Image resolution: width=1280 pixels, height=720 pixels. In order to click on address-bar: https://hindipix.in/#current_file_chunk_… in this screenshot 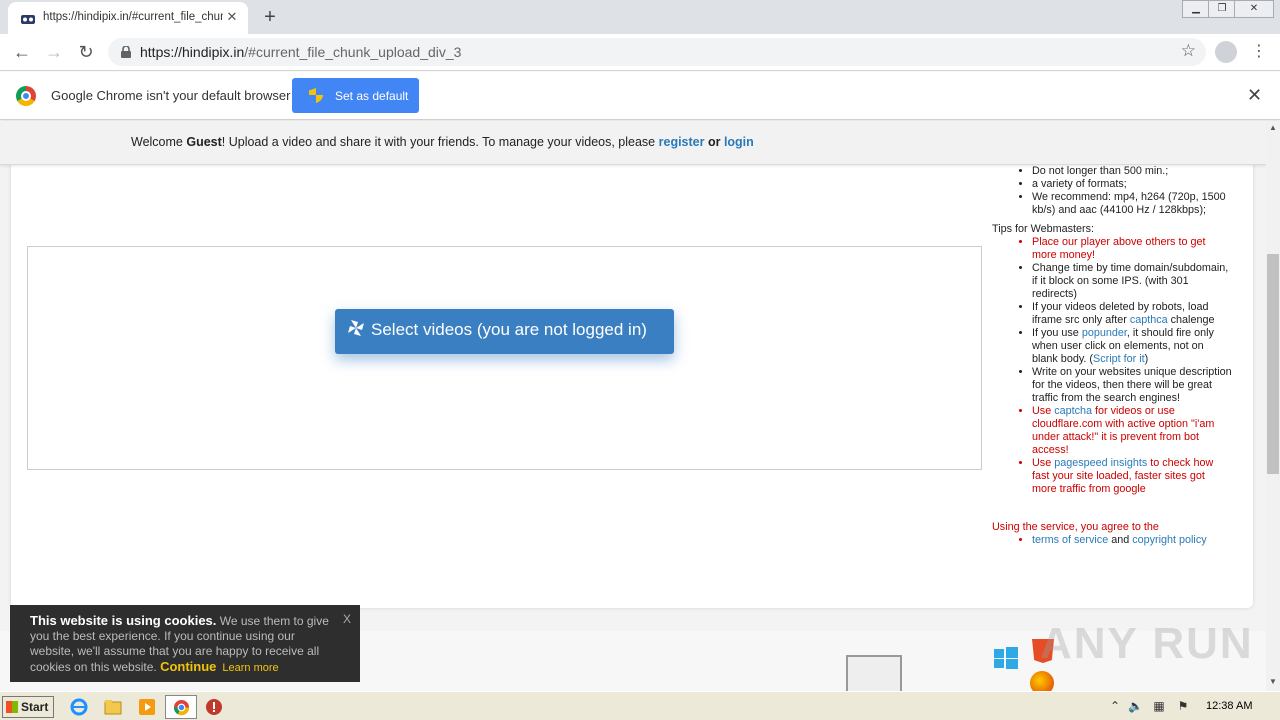, I will do `click(657, 52)`.